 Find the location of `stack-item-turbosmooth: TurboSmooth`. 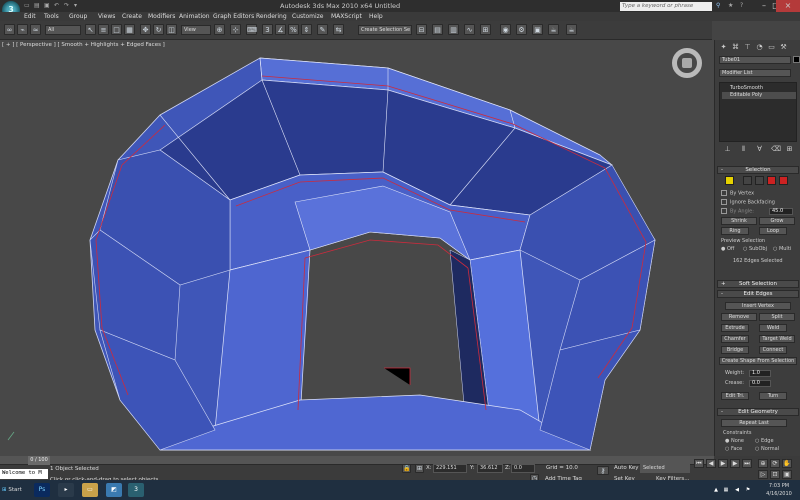

stack-item-turbosmooth: TurboSmooth is located at coordinates (742, 88).